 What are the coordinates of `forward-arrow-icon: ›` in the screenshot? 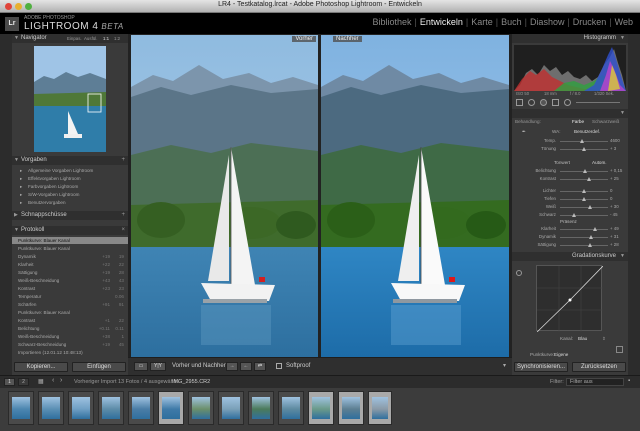 It's located at (61, 380).